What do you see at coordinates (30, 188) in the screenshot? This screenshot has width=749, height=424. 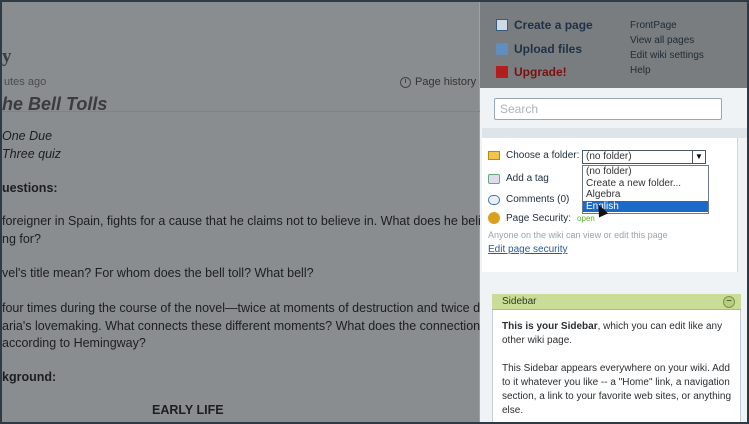 I see `questions-heading: uestions:` at bounding box center [30, 188].